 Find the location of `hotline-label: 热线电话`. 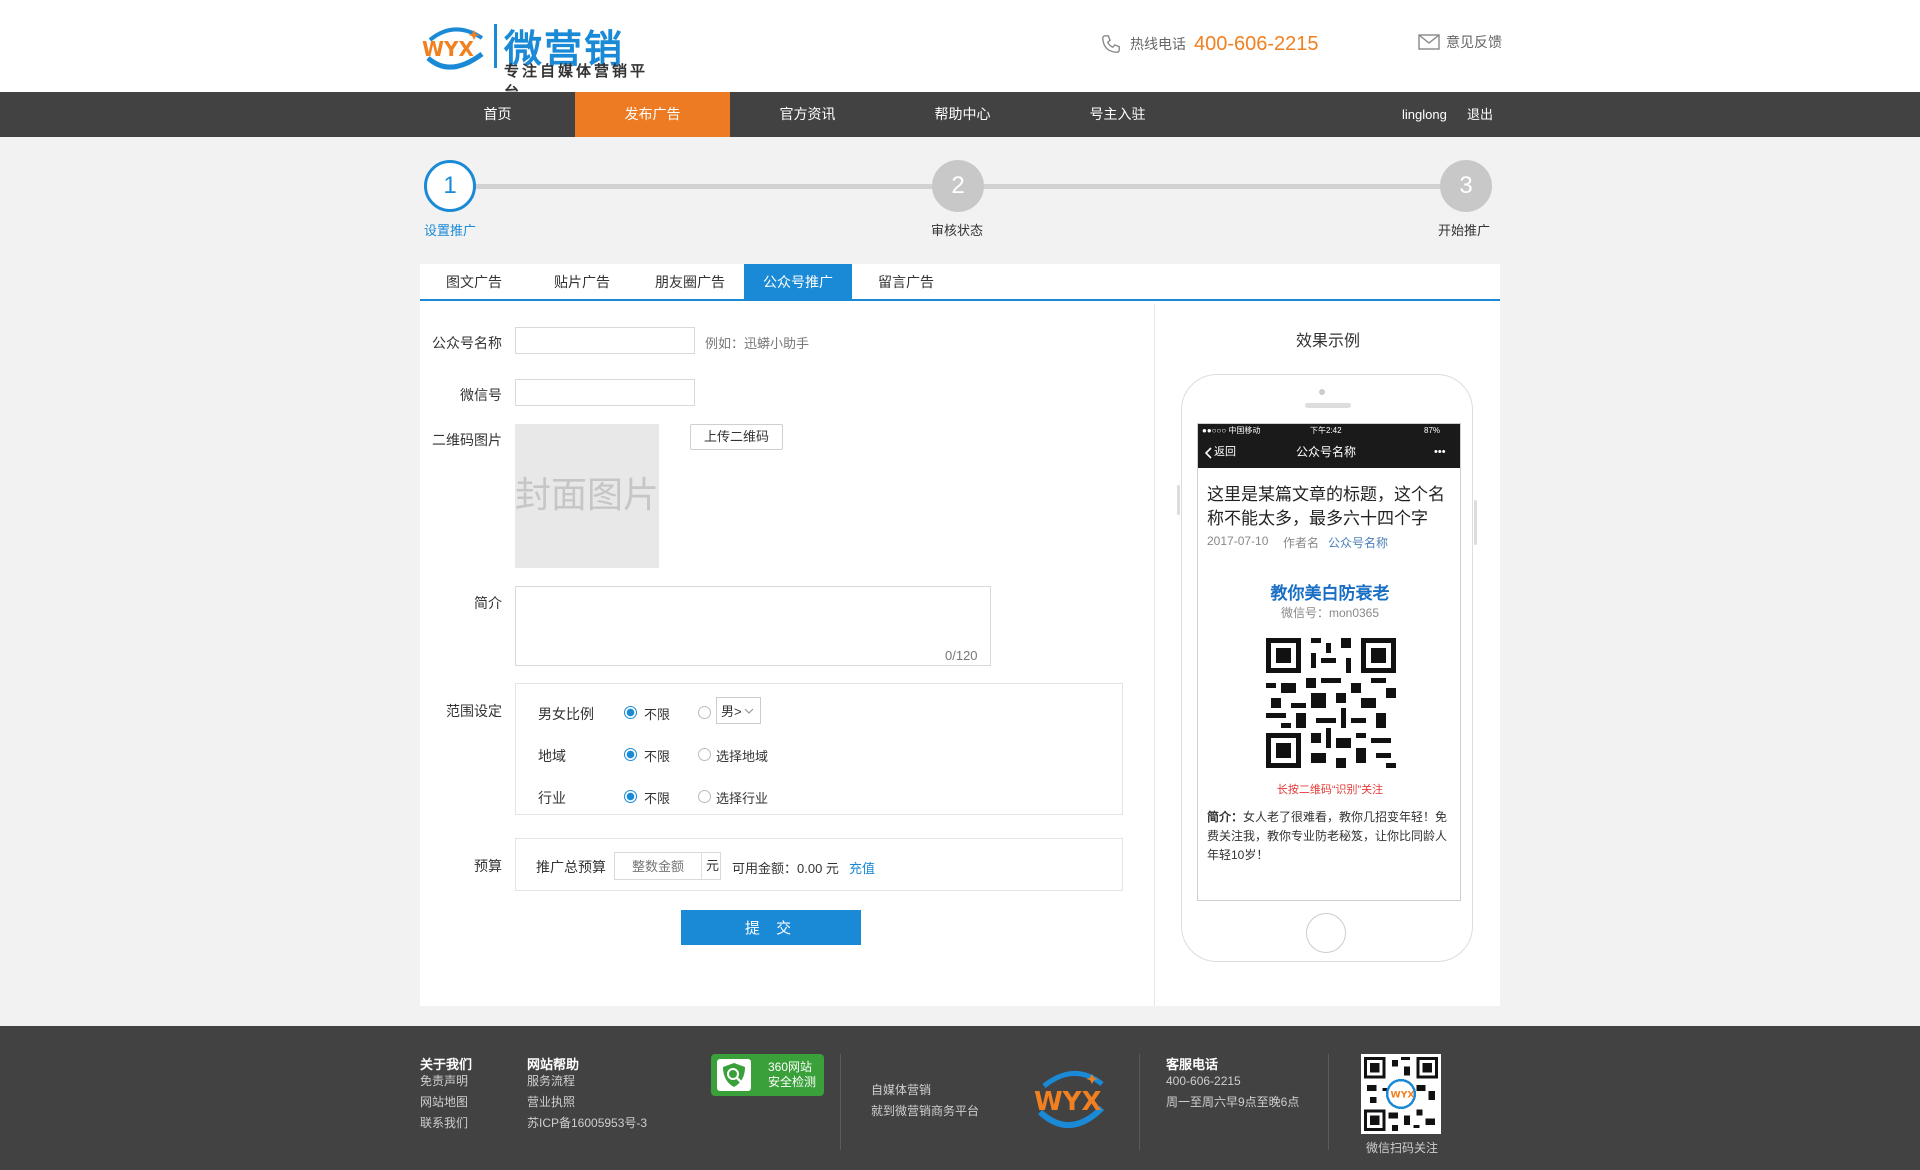

hotline-label: 热线电话 is located at coordinates (1158, 44).